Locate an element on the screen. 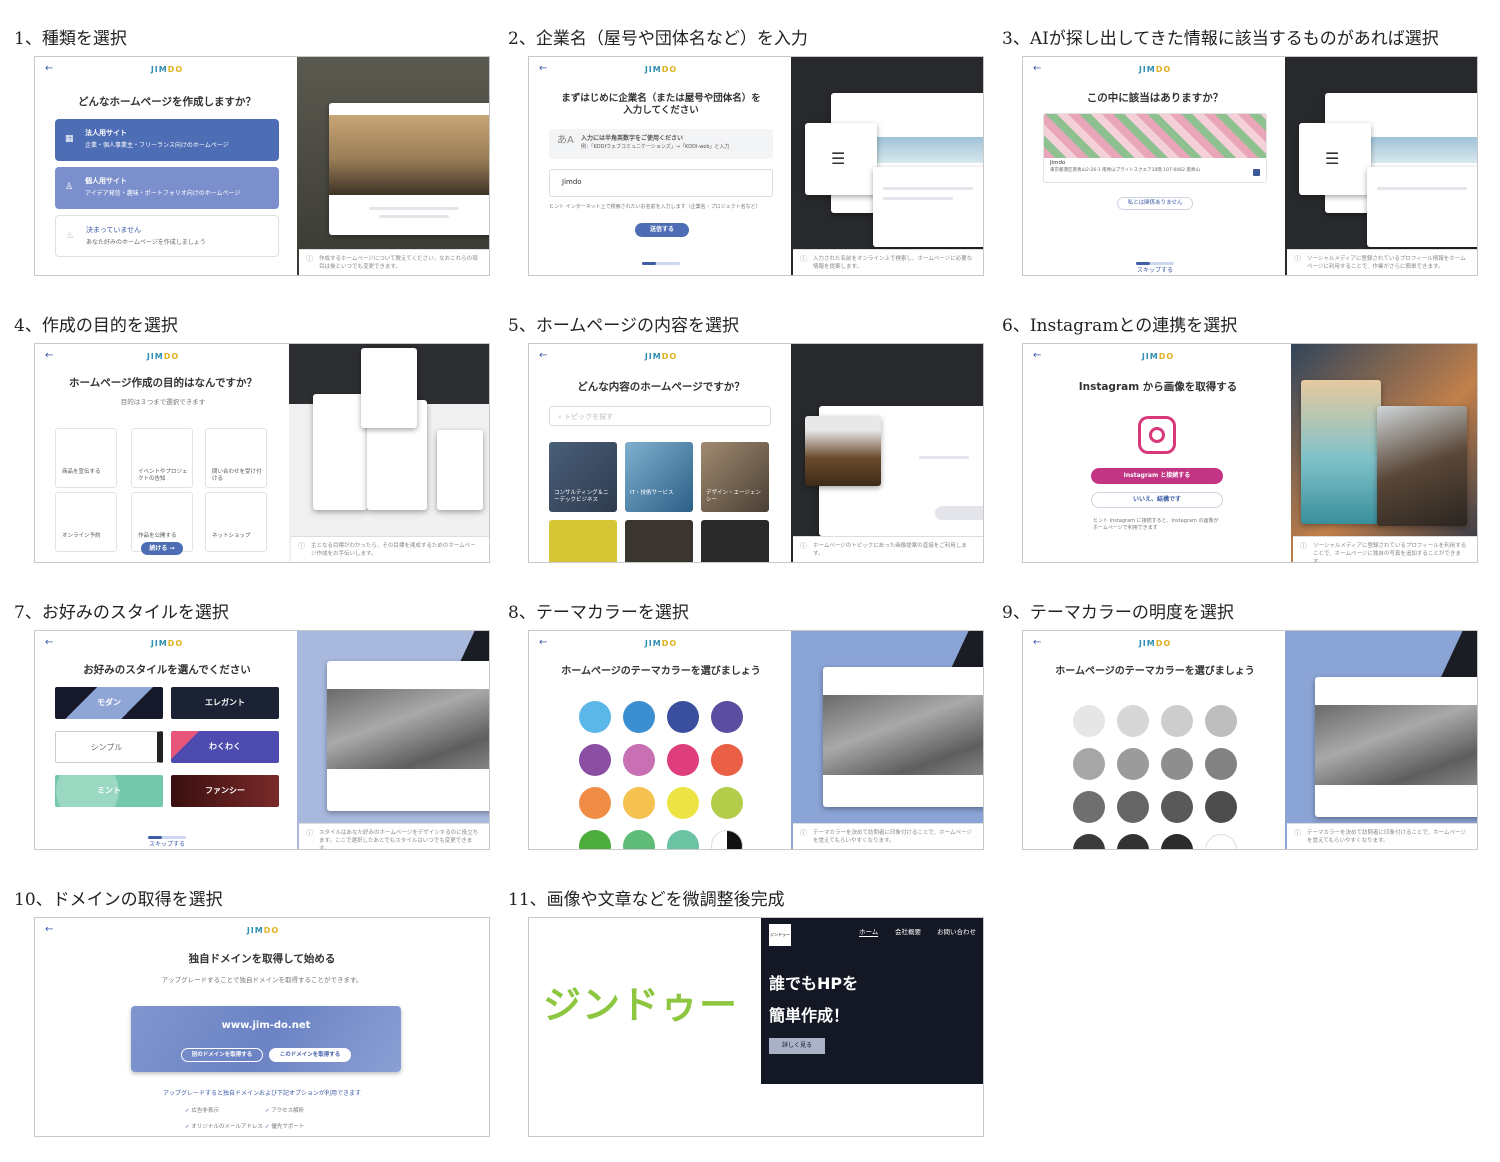 The height and width of the screenshot is (1162, 1500). tile-booking: オンライン予約 is located at coordinates (86, 522).